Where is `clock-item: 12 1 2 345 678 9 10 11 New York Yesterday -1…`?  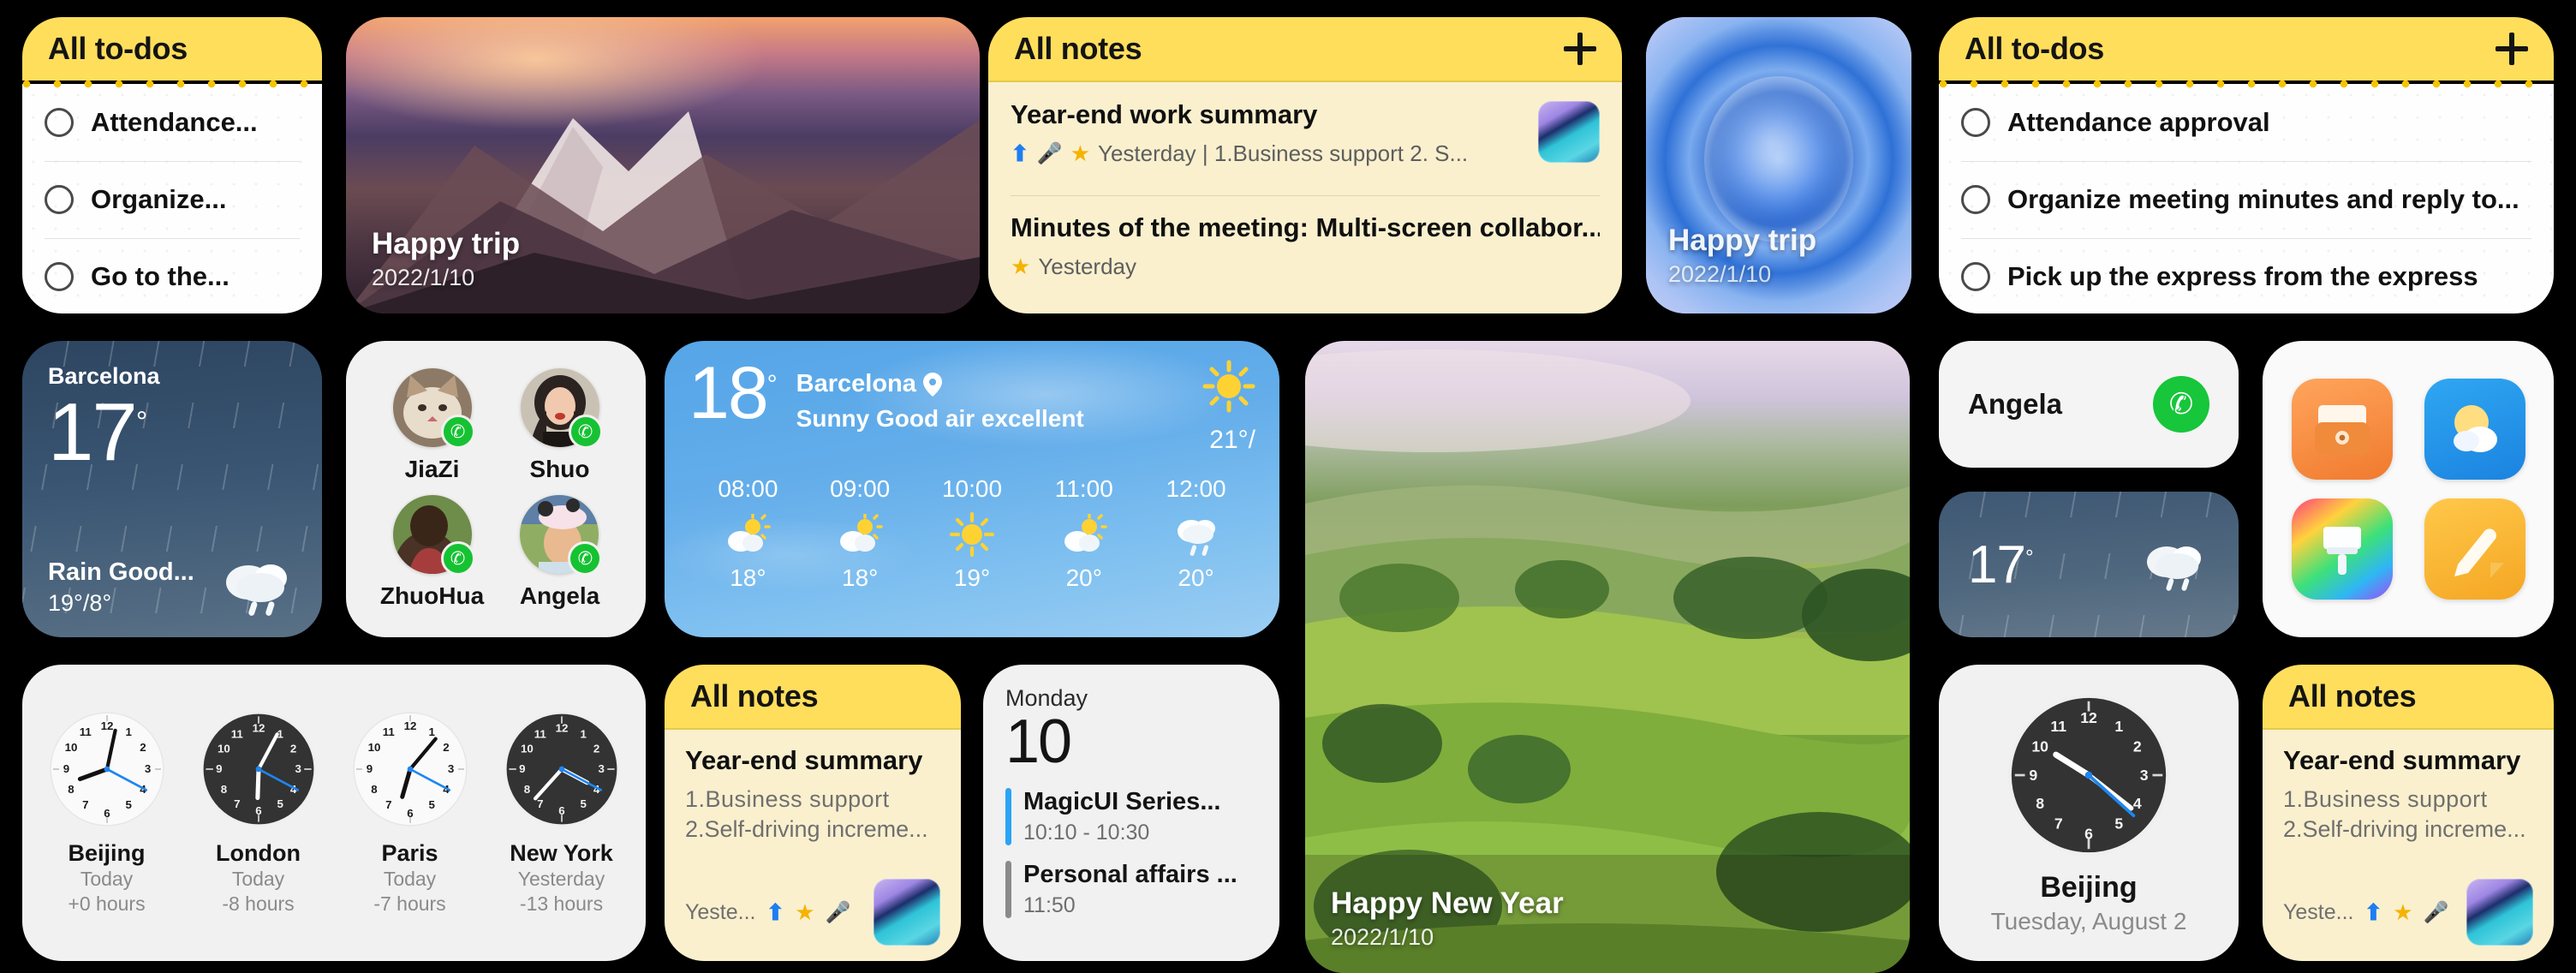 clock-item: 12 1 2 345 678 9 10 11 New York Yesterday -1… is located at coordinates (561, 812).